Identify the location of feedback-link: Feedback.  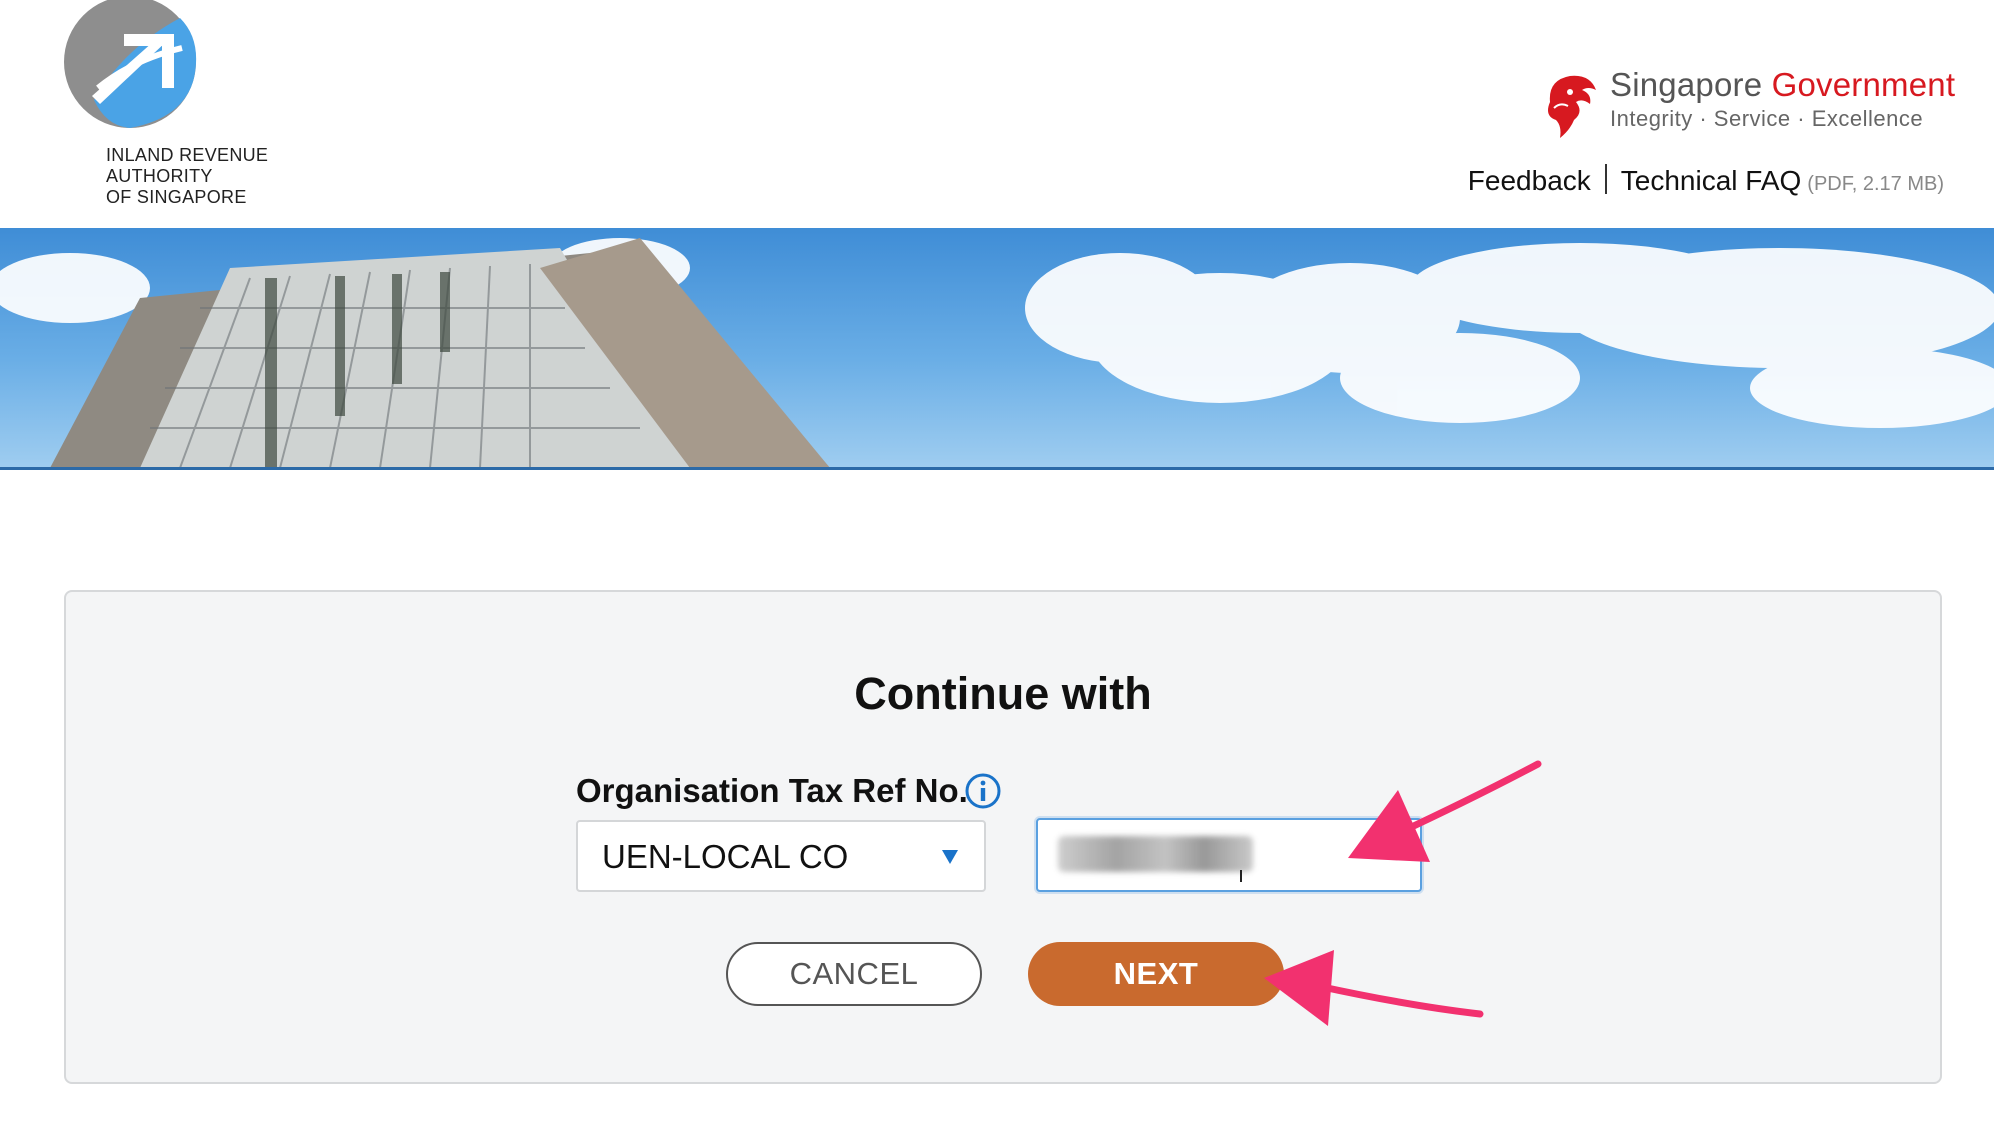
(1529, 180).